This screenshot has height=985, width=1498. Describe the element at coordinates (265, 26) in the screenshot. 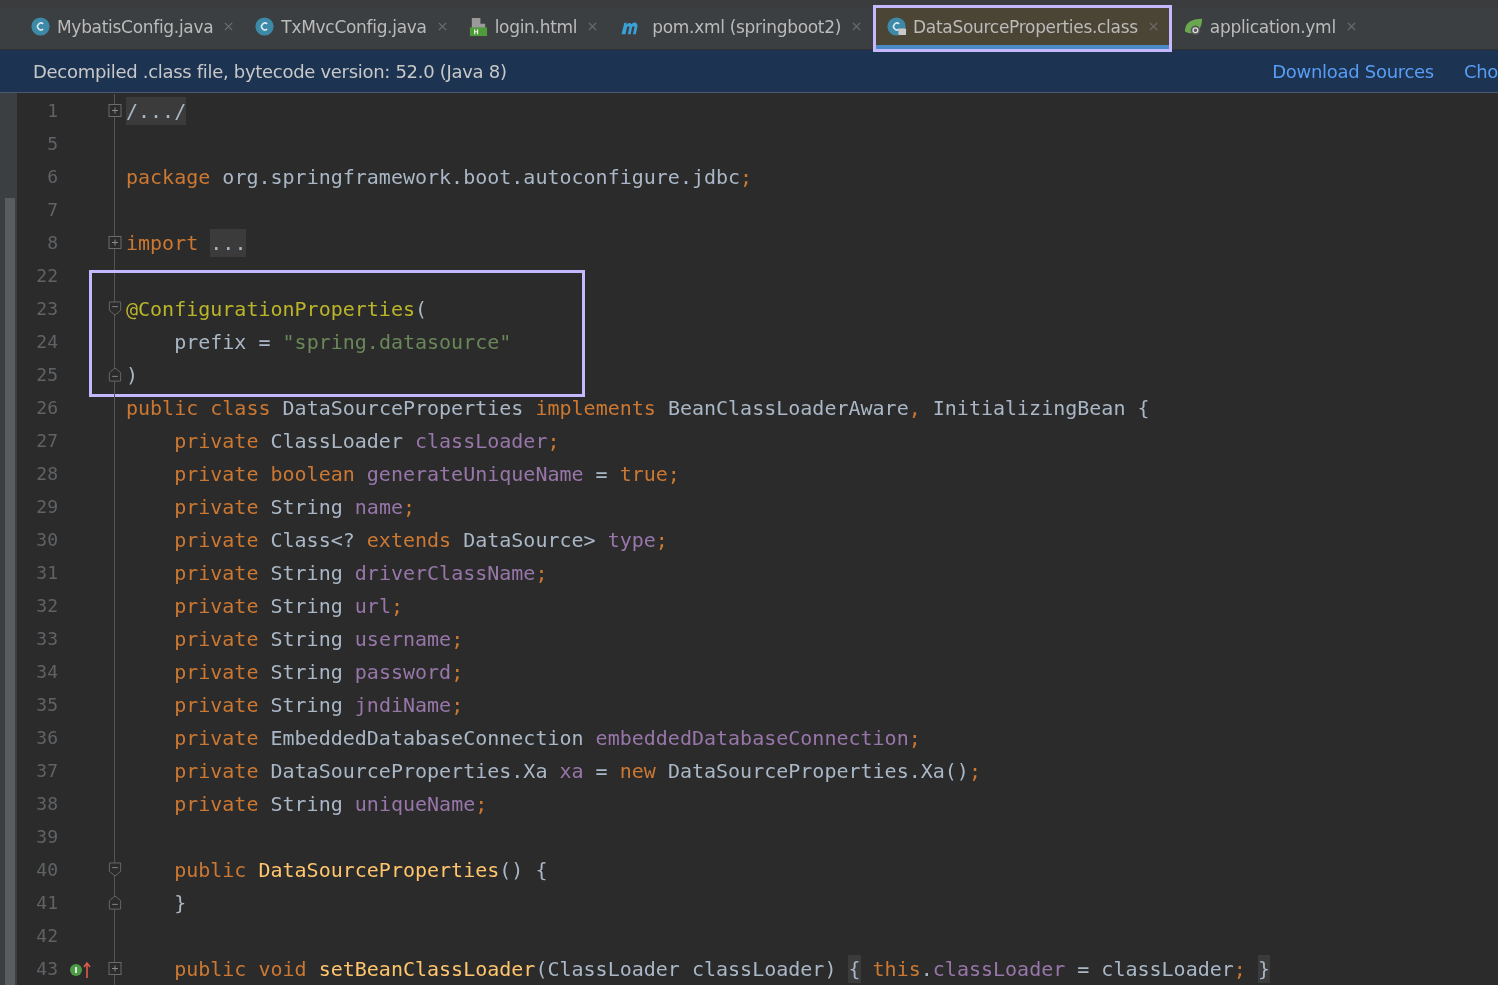

I see `class-icon` at that location.